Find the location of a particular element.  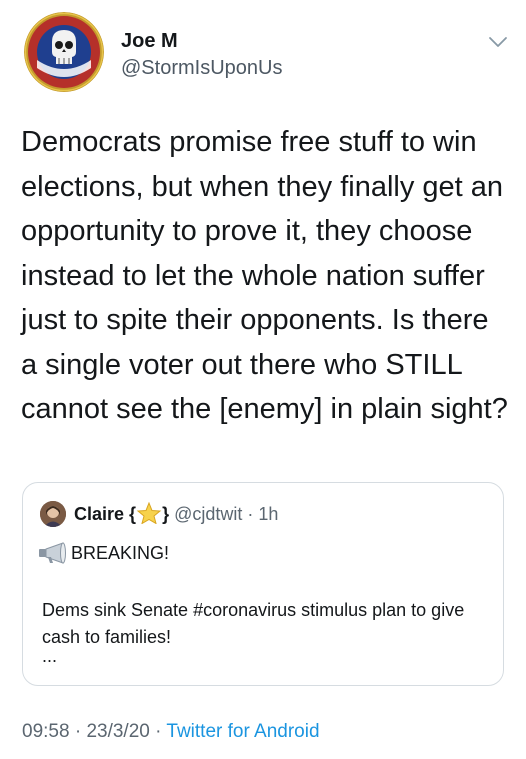

more-options-button is located at coordinates (498, 42).